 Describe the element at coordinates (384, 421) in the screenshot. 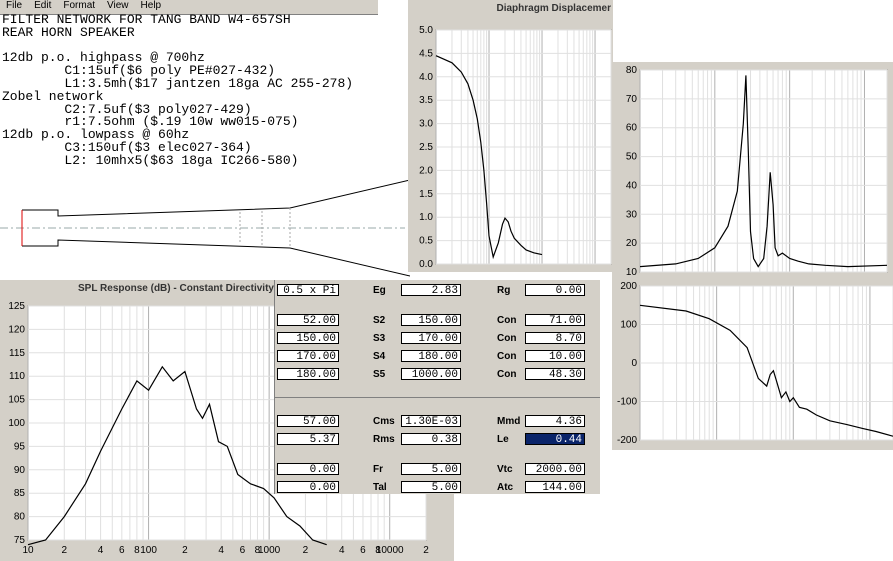

I see `param-label: Cms` at that location.